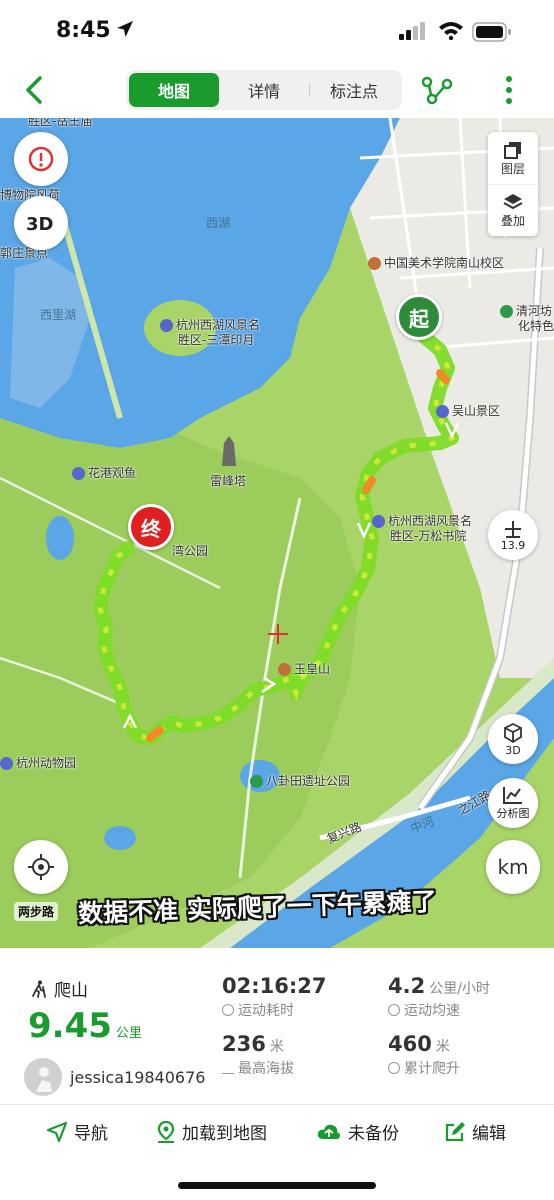  I want to click on wifi-icon, so click(451, 31).